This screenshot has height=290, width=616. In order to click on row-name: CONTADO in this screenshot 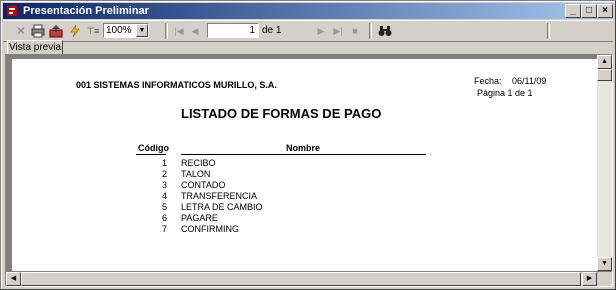, I will do `click(203, 185)`.